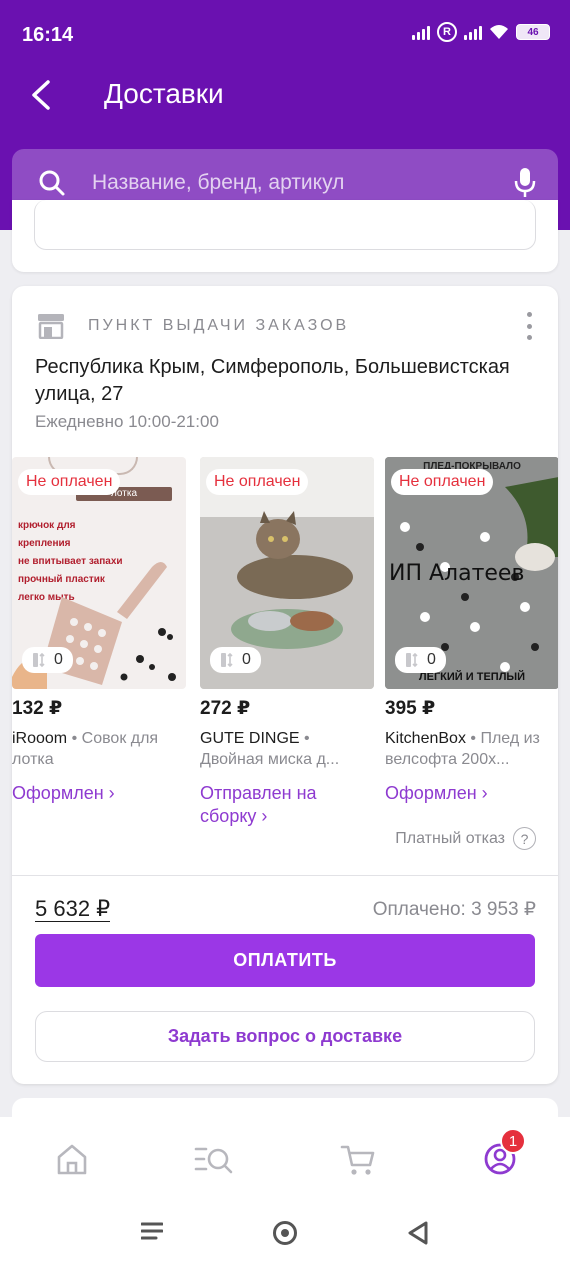  I want to click on paid-refusal-label: Платный отказ, so click(450, 838).